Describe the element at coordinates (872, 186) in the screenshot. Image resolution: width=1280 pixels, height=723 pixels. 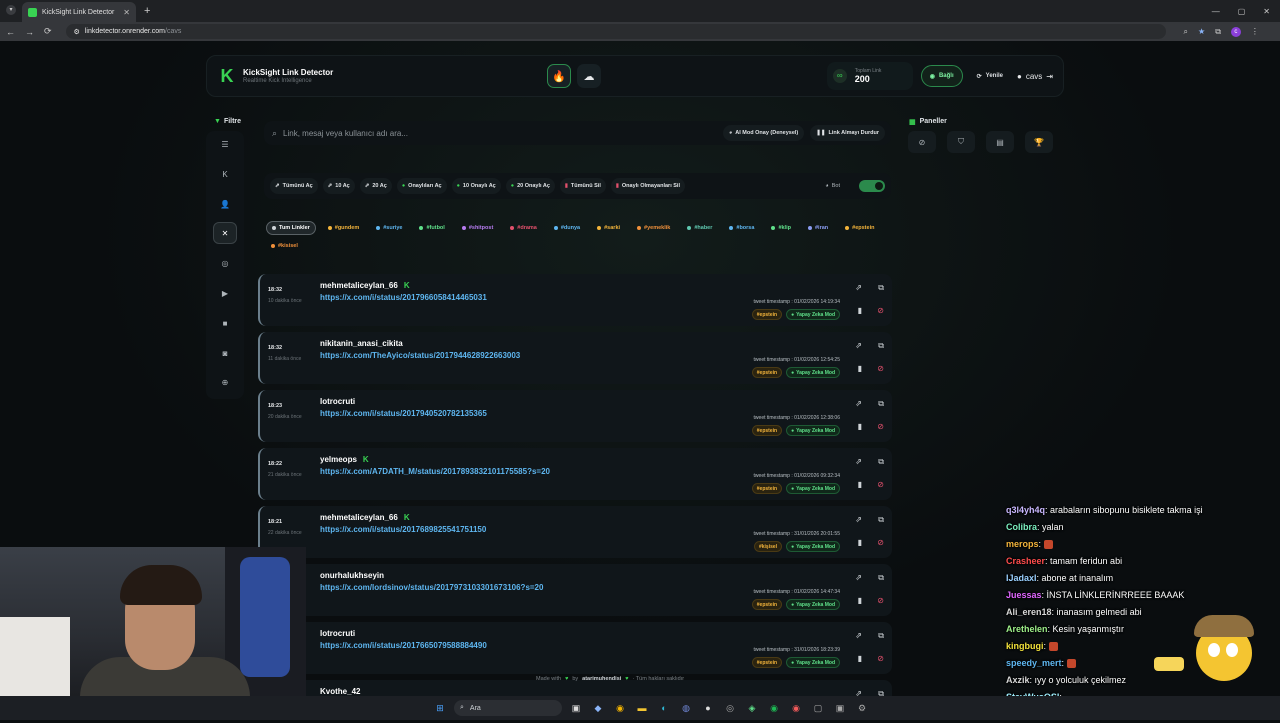
I see `bot-toggle` at that location.